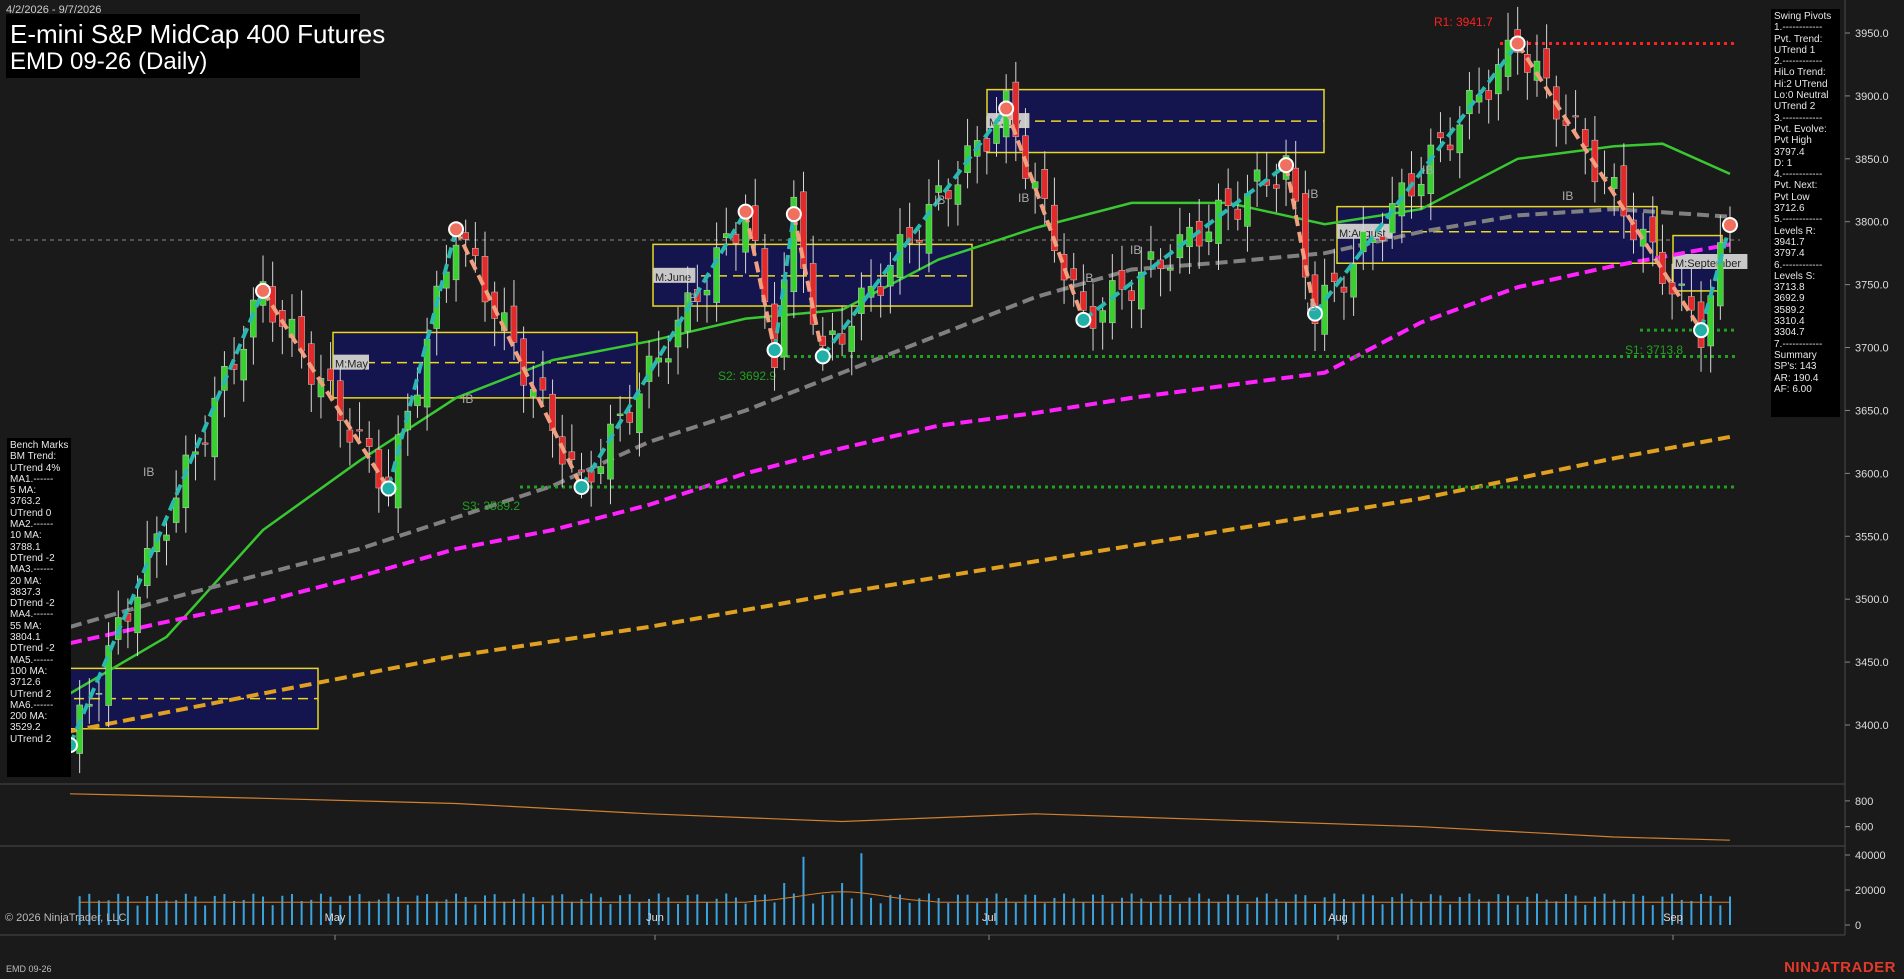 The width and height of the screenshot is (1904, 979). Describe the element at coordinates (26, 536) in the screenshot. I see `panel-line: 10 MA:` at that location.